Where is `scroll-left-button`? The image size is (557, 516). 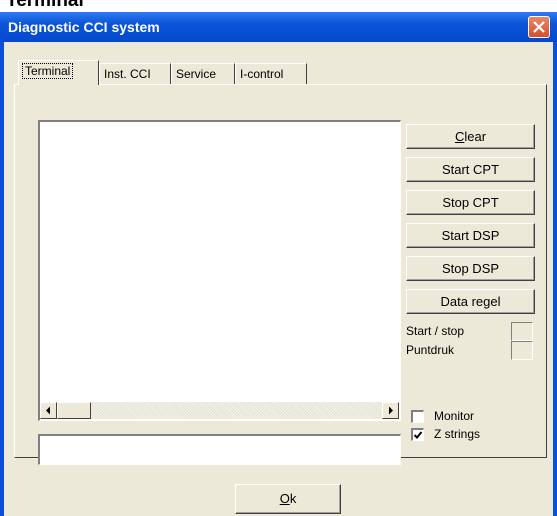
scroll-left-button is located at coordinates (48, 410).